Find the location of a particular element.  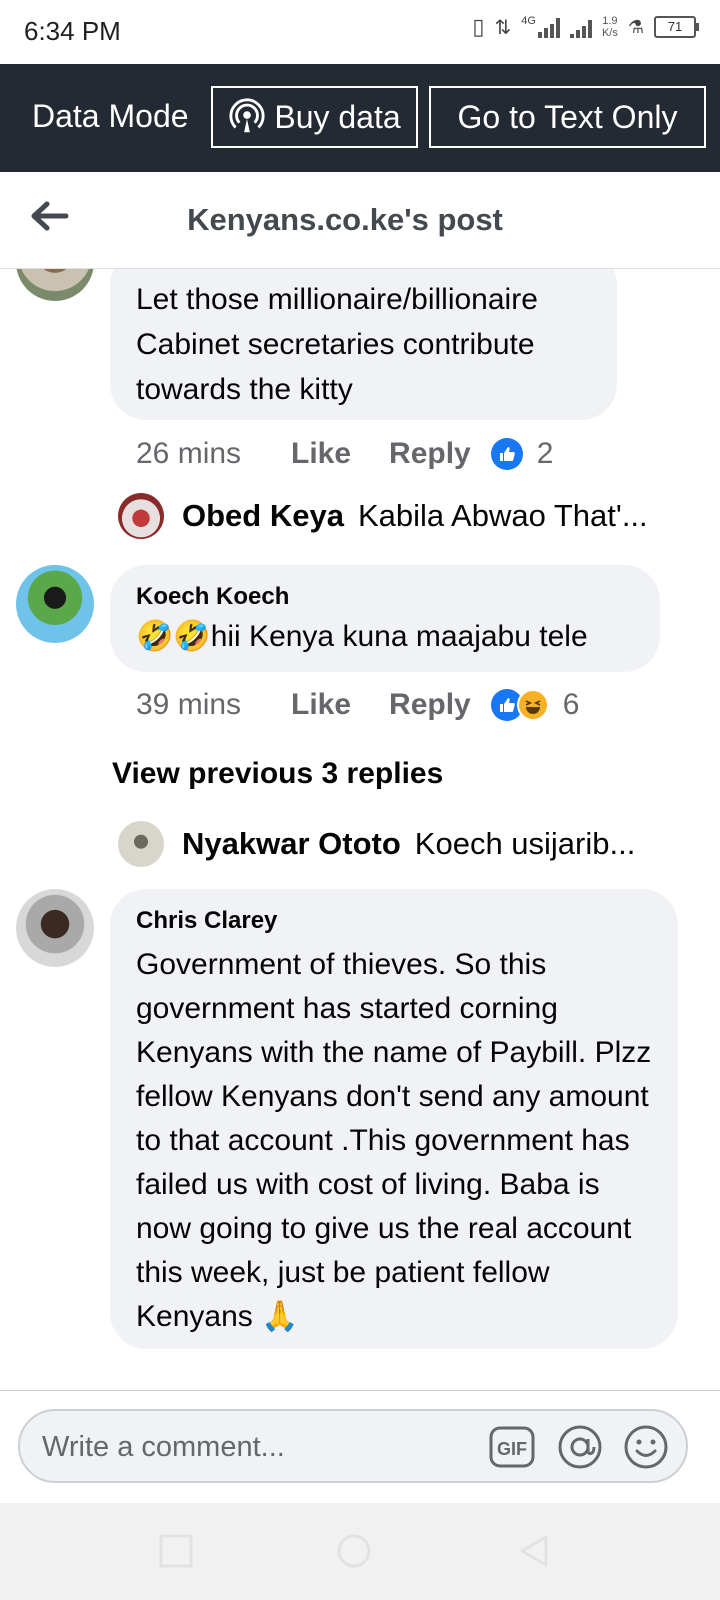

buy-data-label: Buy data is located at coordinates (337, 116).